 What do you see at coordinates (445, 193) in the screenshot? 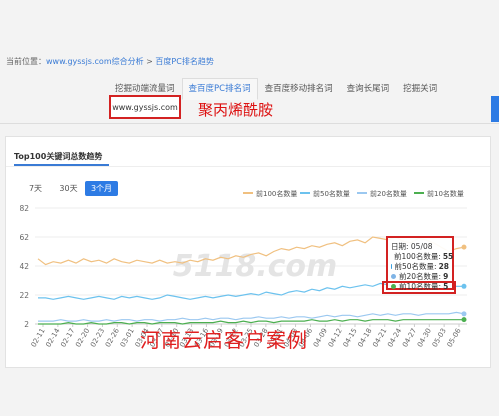
I see `legend-label-3: 前10名数量` at bounding box center [445, 193].